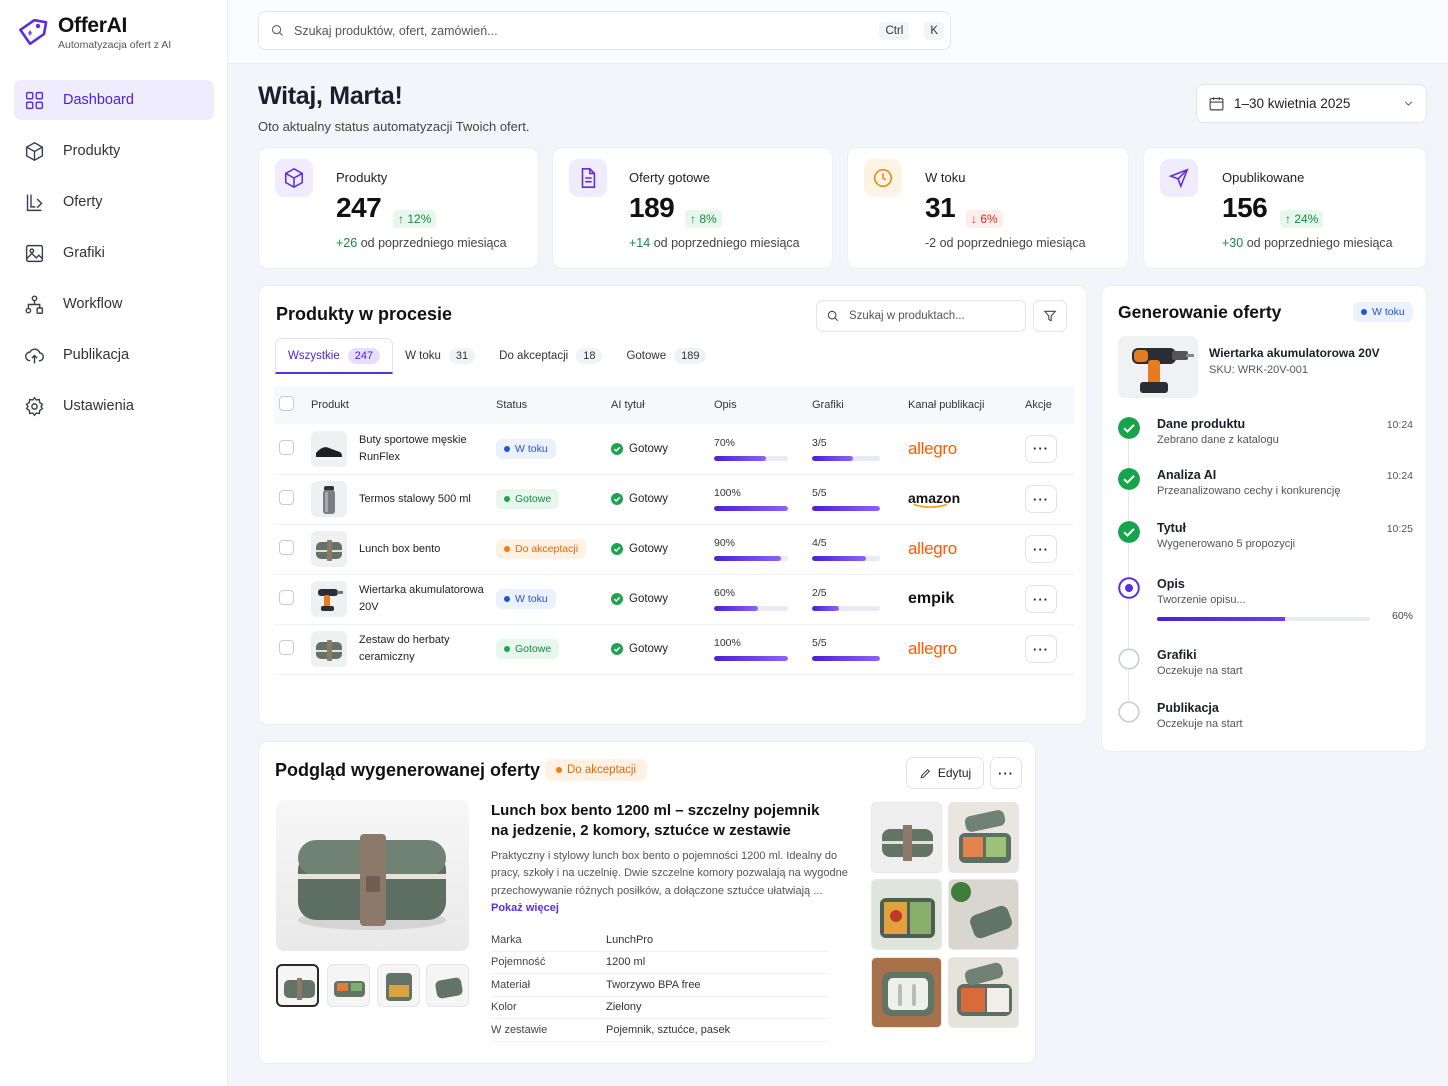 This screenshot has width=1448, height=1086. What do you see at coordinates (1129, 588) in the screenshot?
I see `active-step-icon` at bounding box center [1129, 588].